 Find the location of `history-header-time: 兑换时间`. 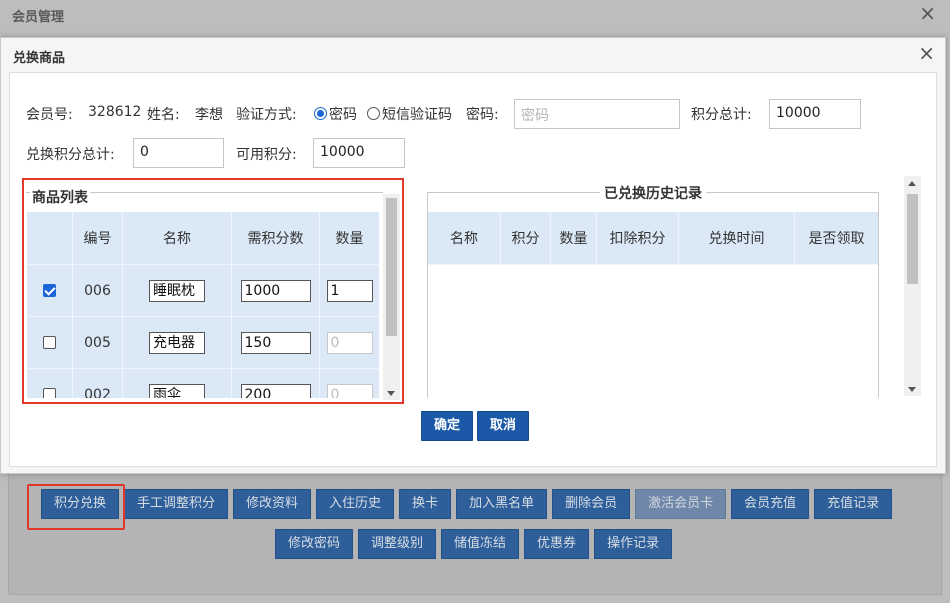

history-header-time: 兑换时间 is located at coordinates (737, 238).